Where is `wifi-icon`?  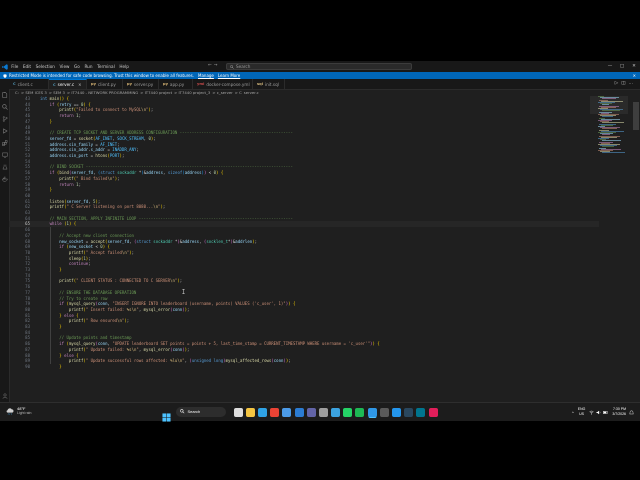 wifi-icon is located at coordinates (592, 412).